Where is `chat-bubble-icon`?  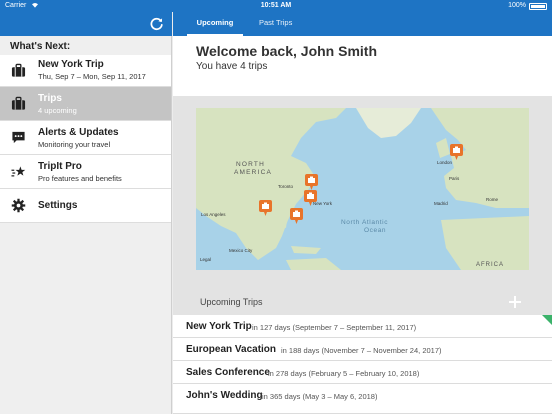 chat-bubble-icon is located at coordinates (18, 137).